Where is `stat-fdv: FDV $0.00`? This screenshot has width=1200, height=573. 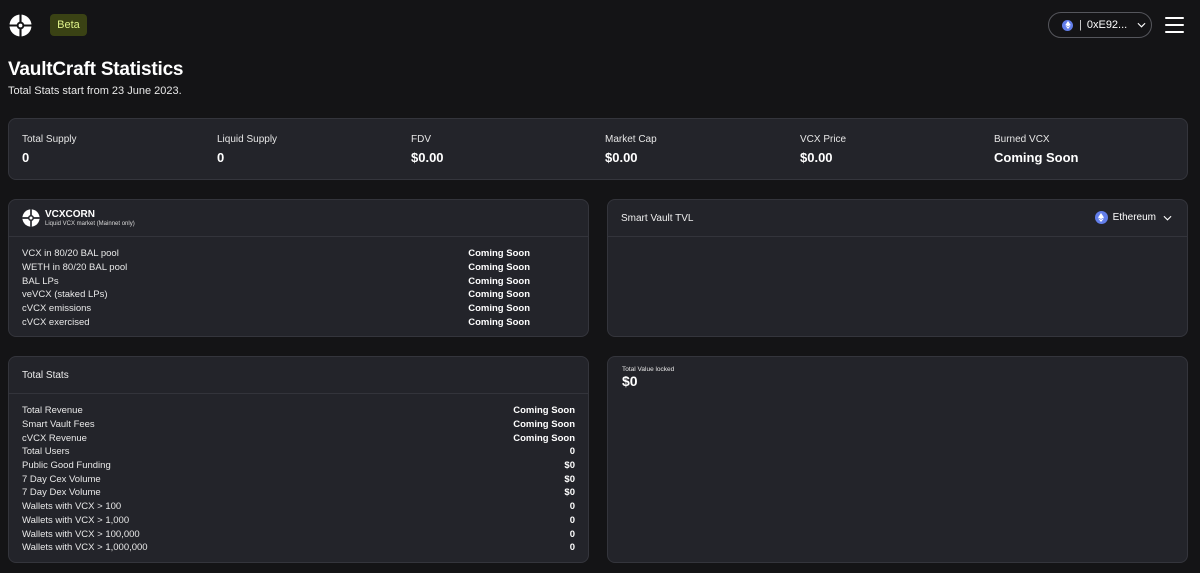
stat-fdv: FDV $0.00 is located at coordinates (427, 149).